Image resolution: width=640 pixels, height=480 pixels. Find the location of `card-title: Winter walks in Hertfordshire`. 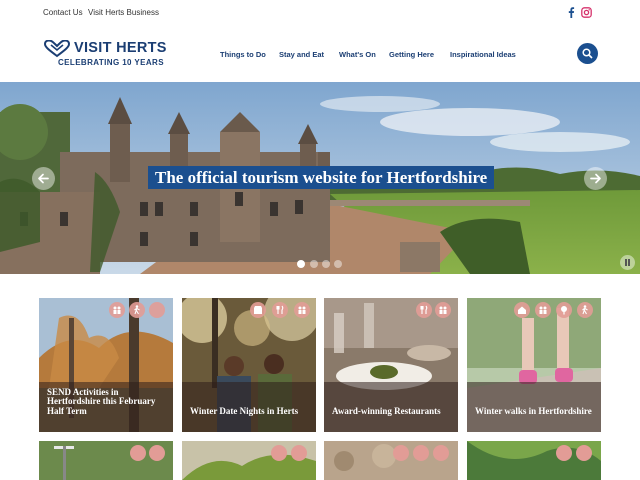

card-title: Winter walks in Hertfordshire is located at coordinates (533, 410).